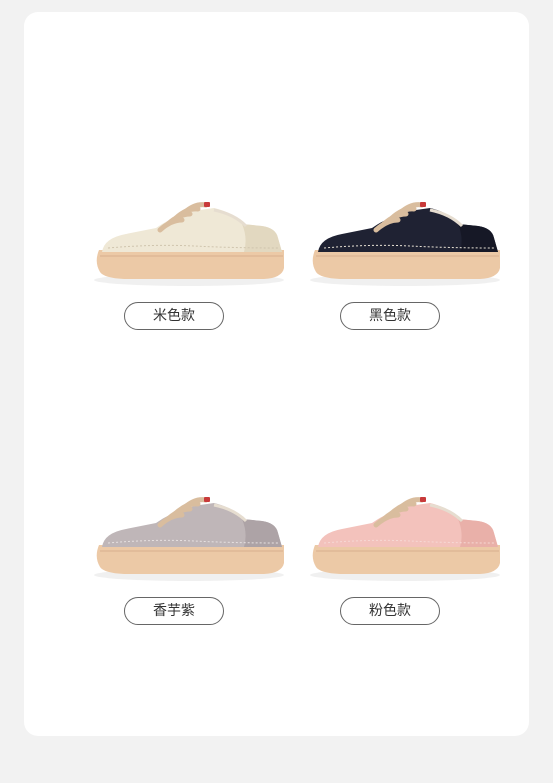 Image resolution: width=553 pixels, height=783 pixels. Describe the element at coordinates (390, 316) in the screenshot. I see `color-label-black: 黑色款` at that location.